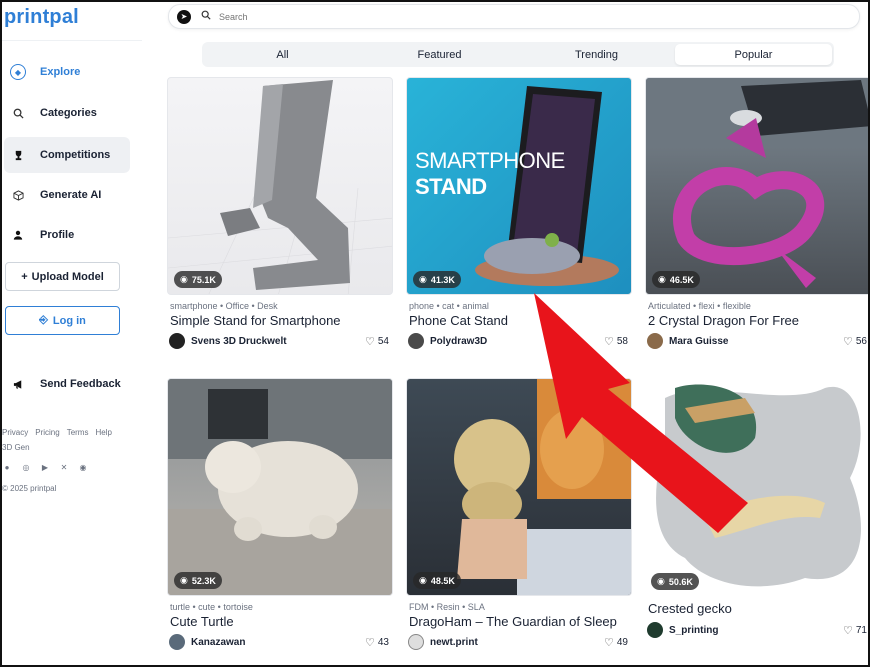 The width and height of the screenshot is (870, 667). What do you see at coordinates (675, 581) in the screenshot?
I see `view-count-badge: ◉ 50.6K` at bounding box center [675, 581].